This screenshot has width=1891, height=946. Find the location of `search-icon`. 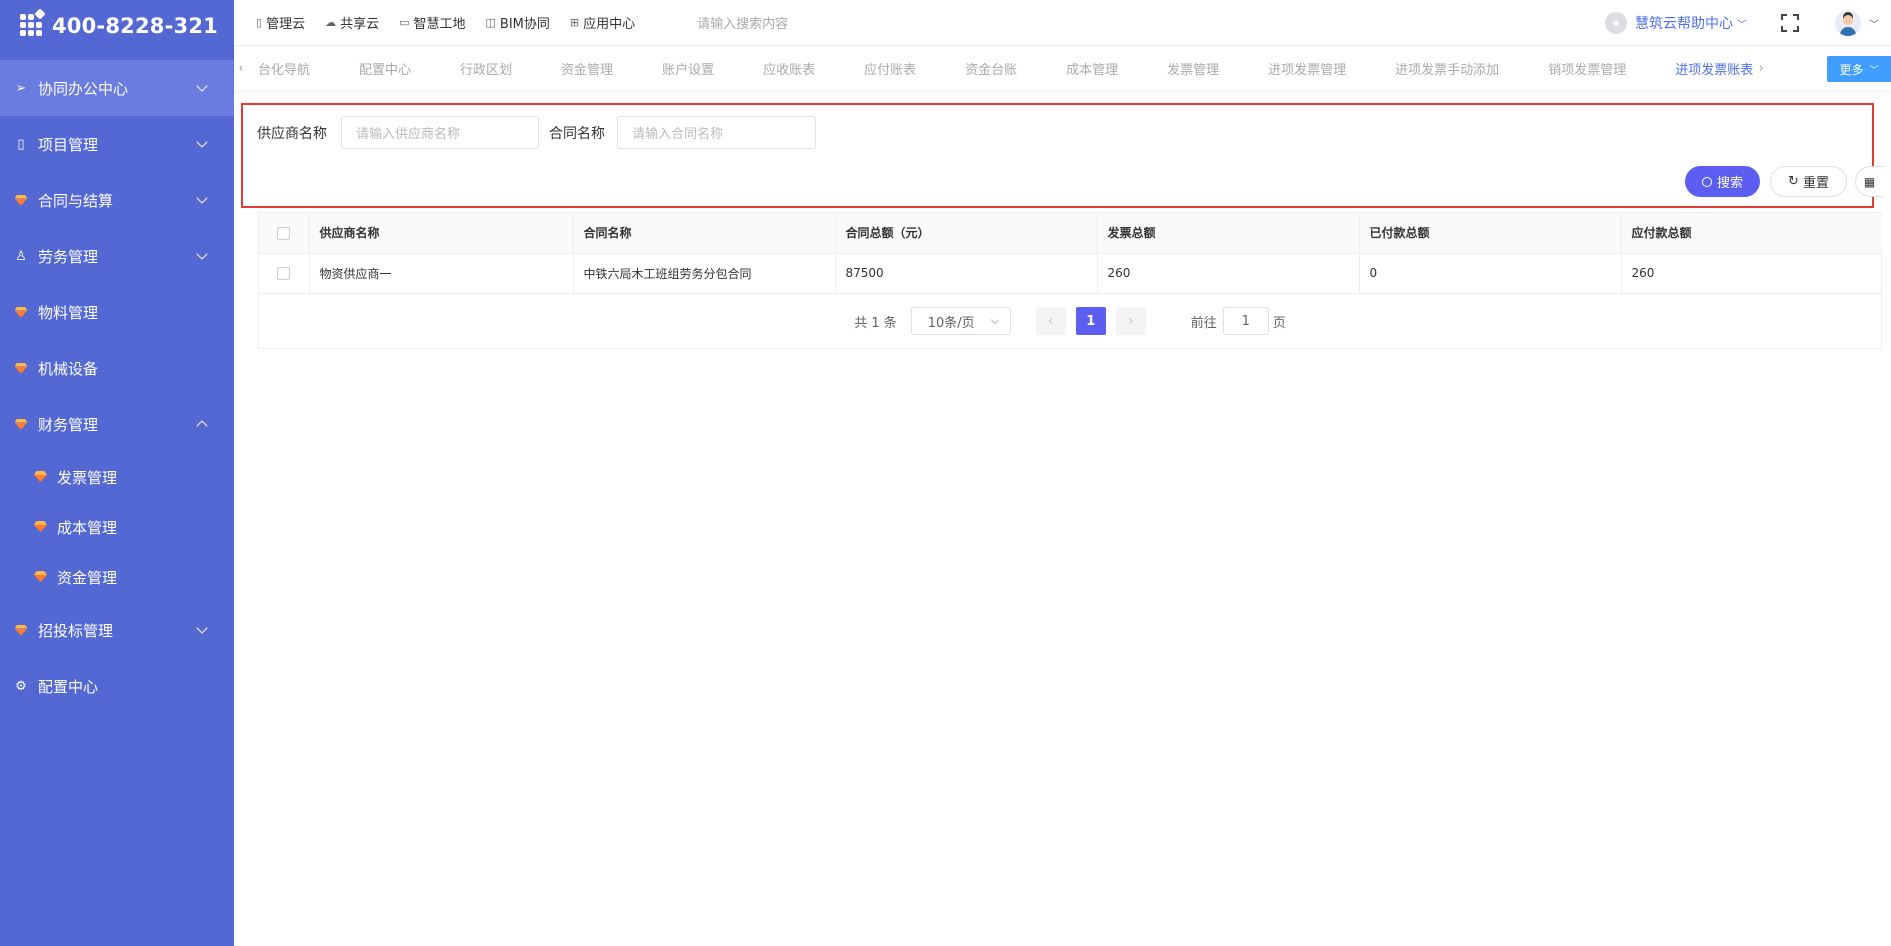

search-icon is located at coordinates (1706, 181).